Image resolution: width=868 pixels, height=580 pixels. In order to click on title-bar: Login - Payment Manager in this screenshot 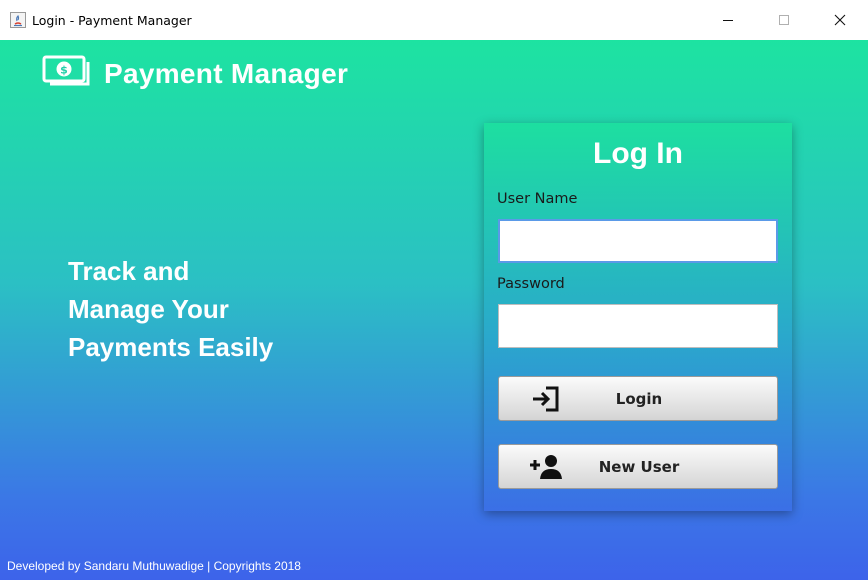, I will do `click(434, 20)`.